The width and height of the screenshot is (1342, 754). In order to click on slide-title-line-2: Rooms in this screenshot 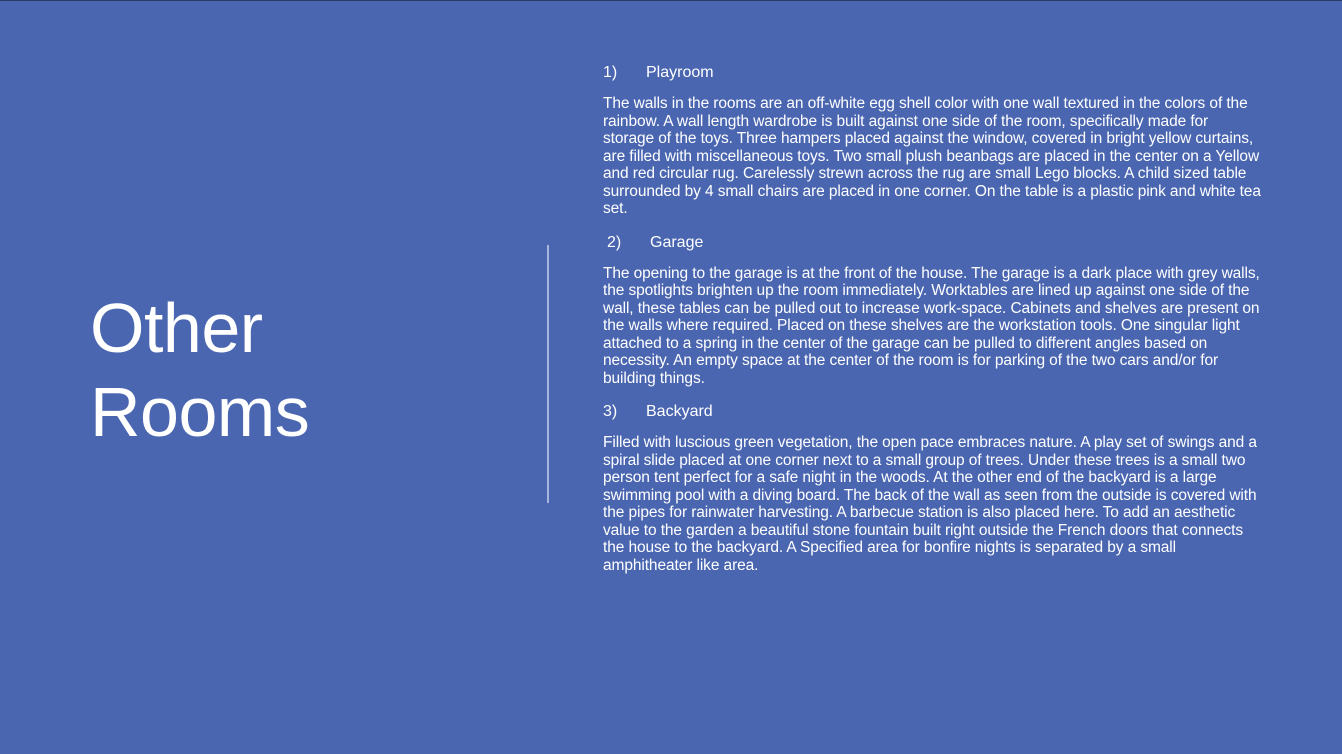, I will do `click(200, 412)`.